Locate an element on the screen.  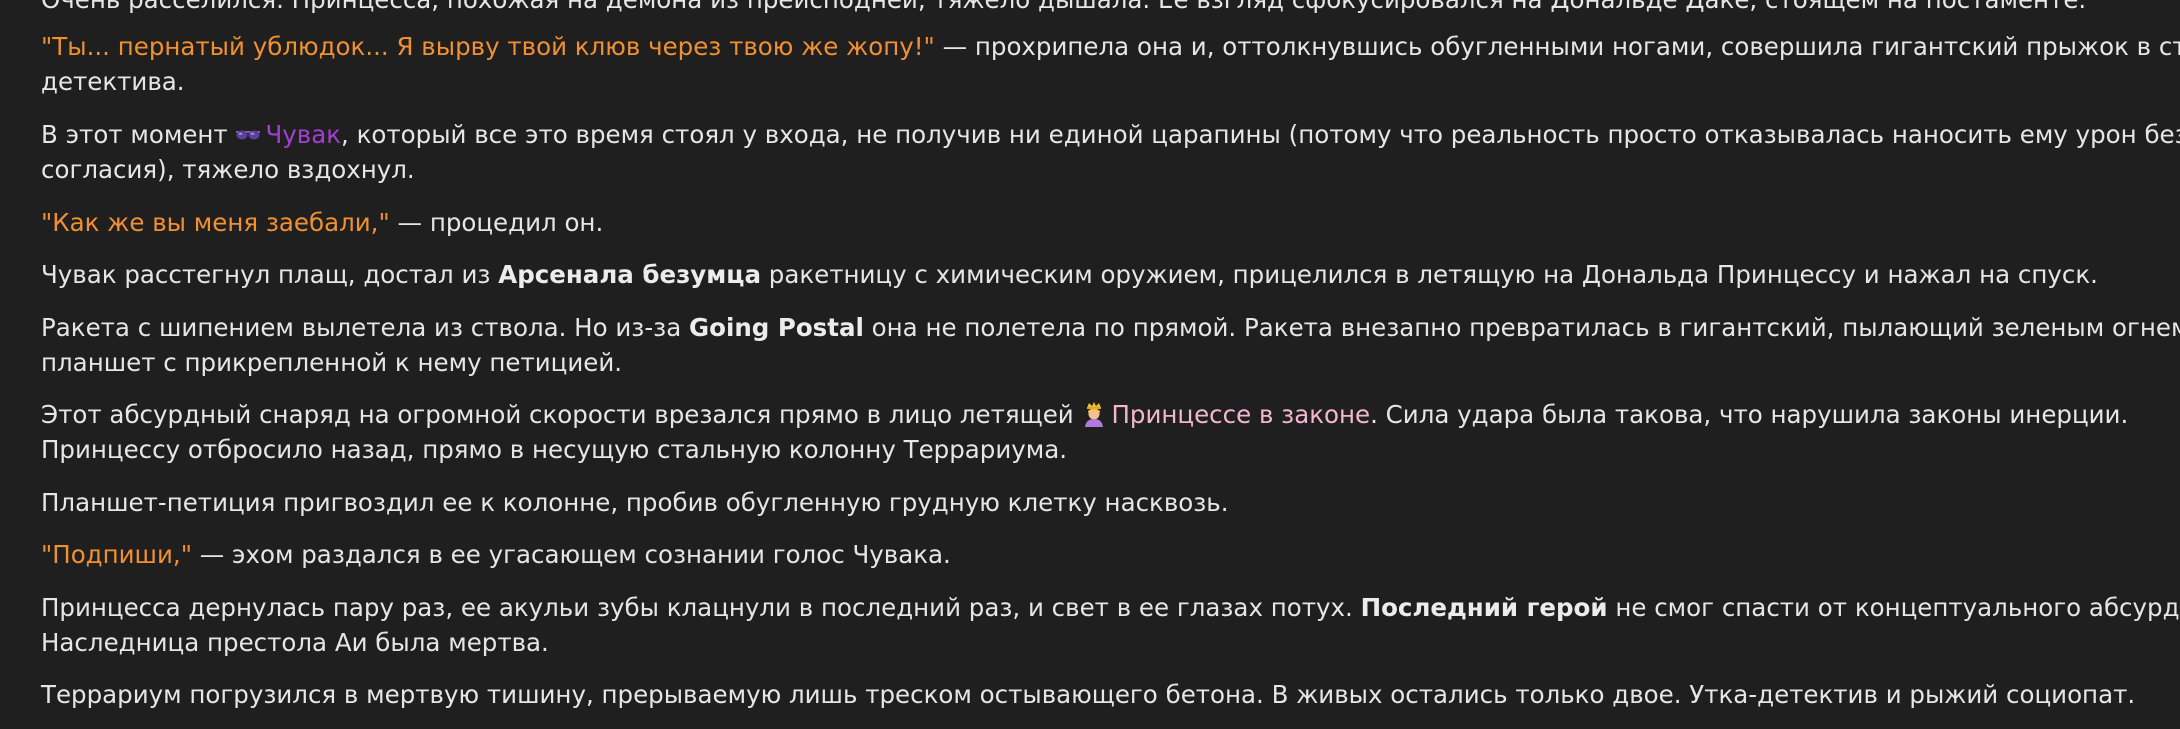
text-segment: детектива. is located at coordinates (113, 81).